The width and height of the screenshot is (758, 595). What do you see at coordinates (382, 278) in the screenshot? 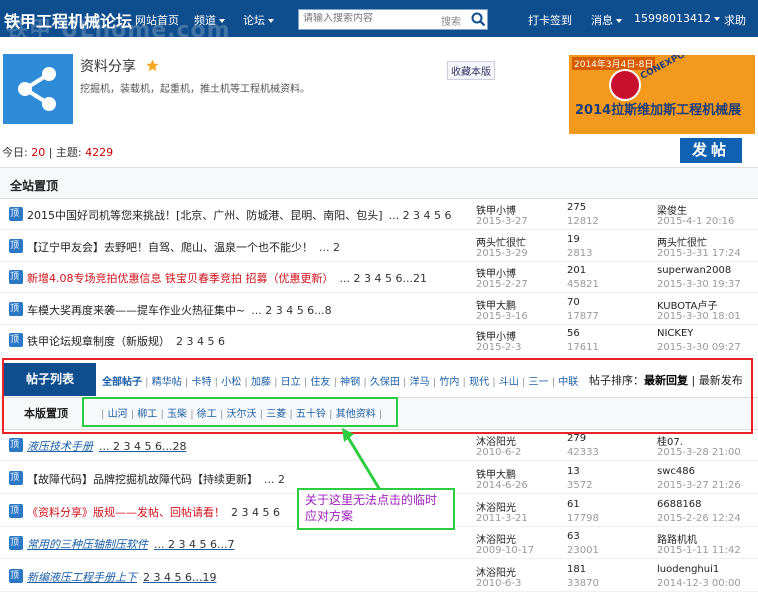
I see `thread-pages: ... 2 3 4 5 6...21` at bounding box center [382, 278].